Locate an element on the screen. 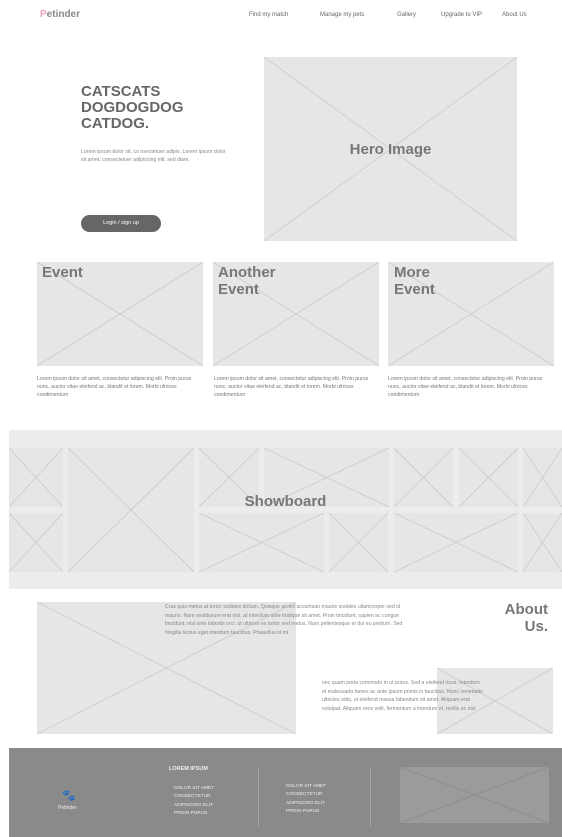 Image resolution: width=562 pixels, height=837 pixels. paw-icon: 🐾 is located at coordinates (69, 796).